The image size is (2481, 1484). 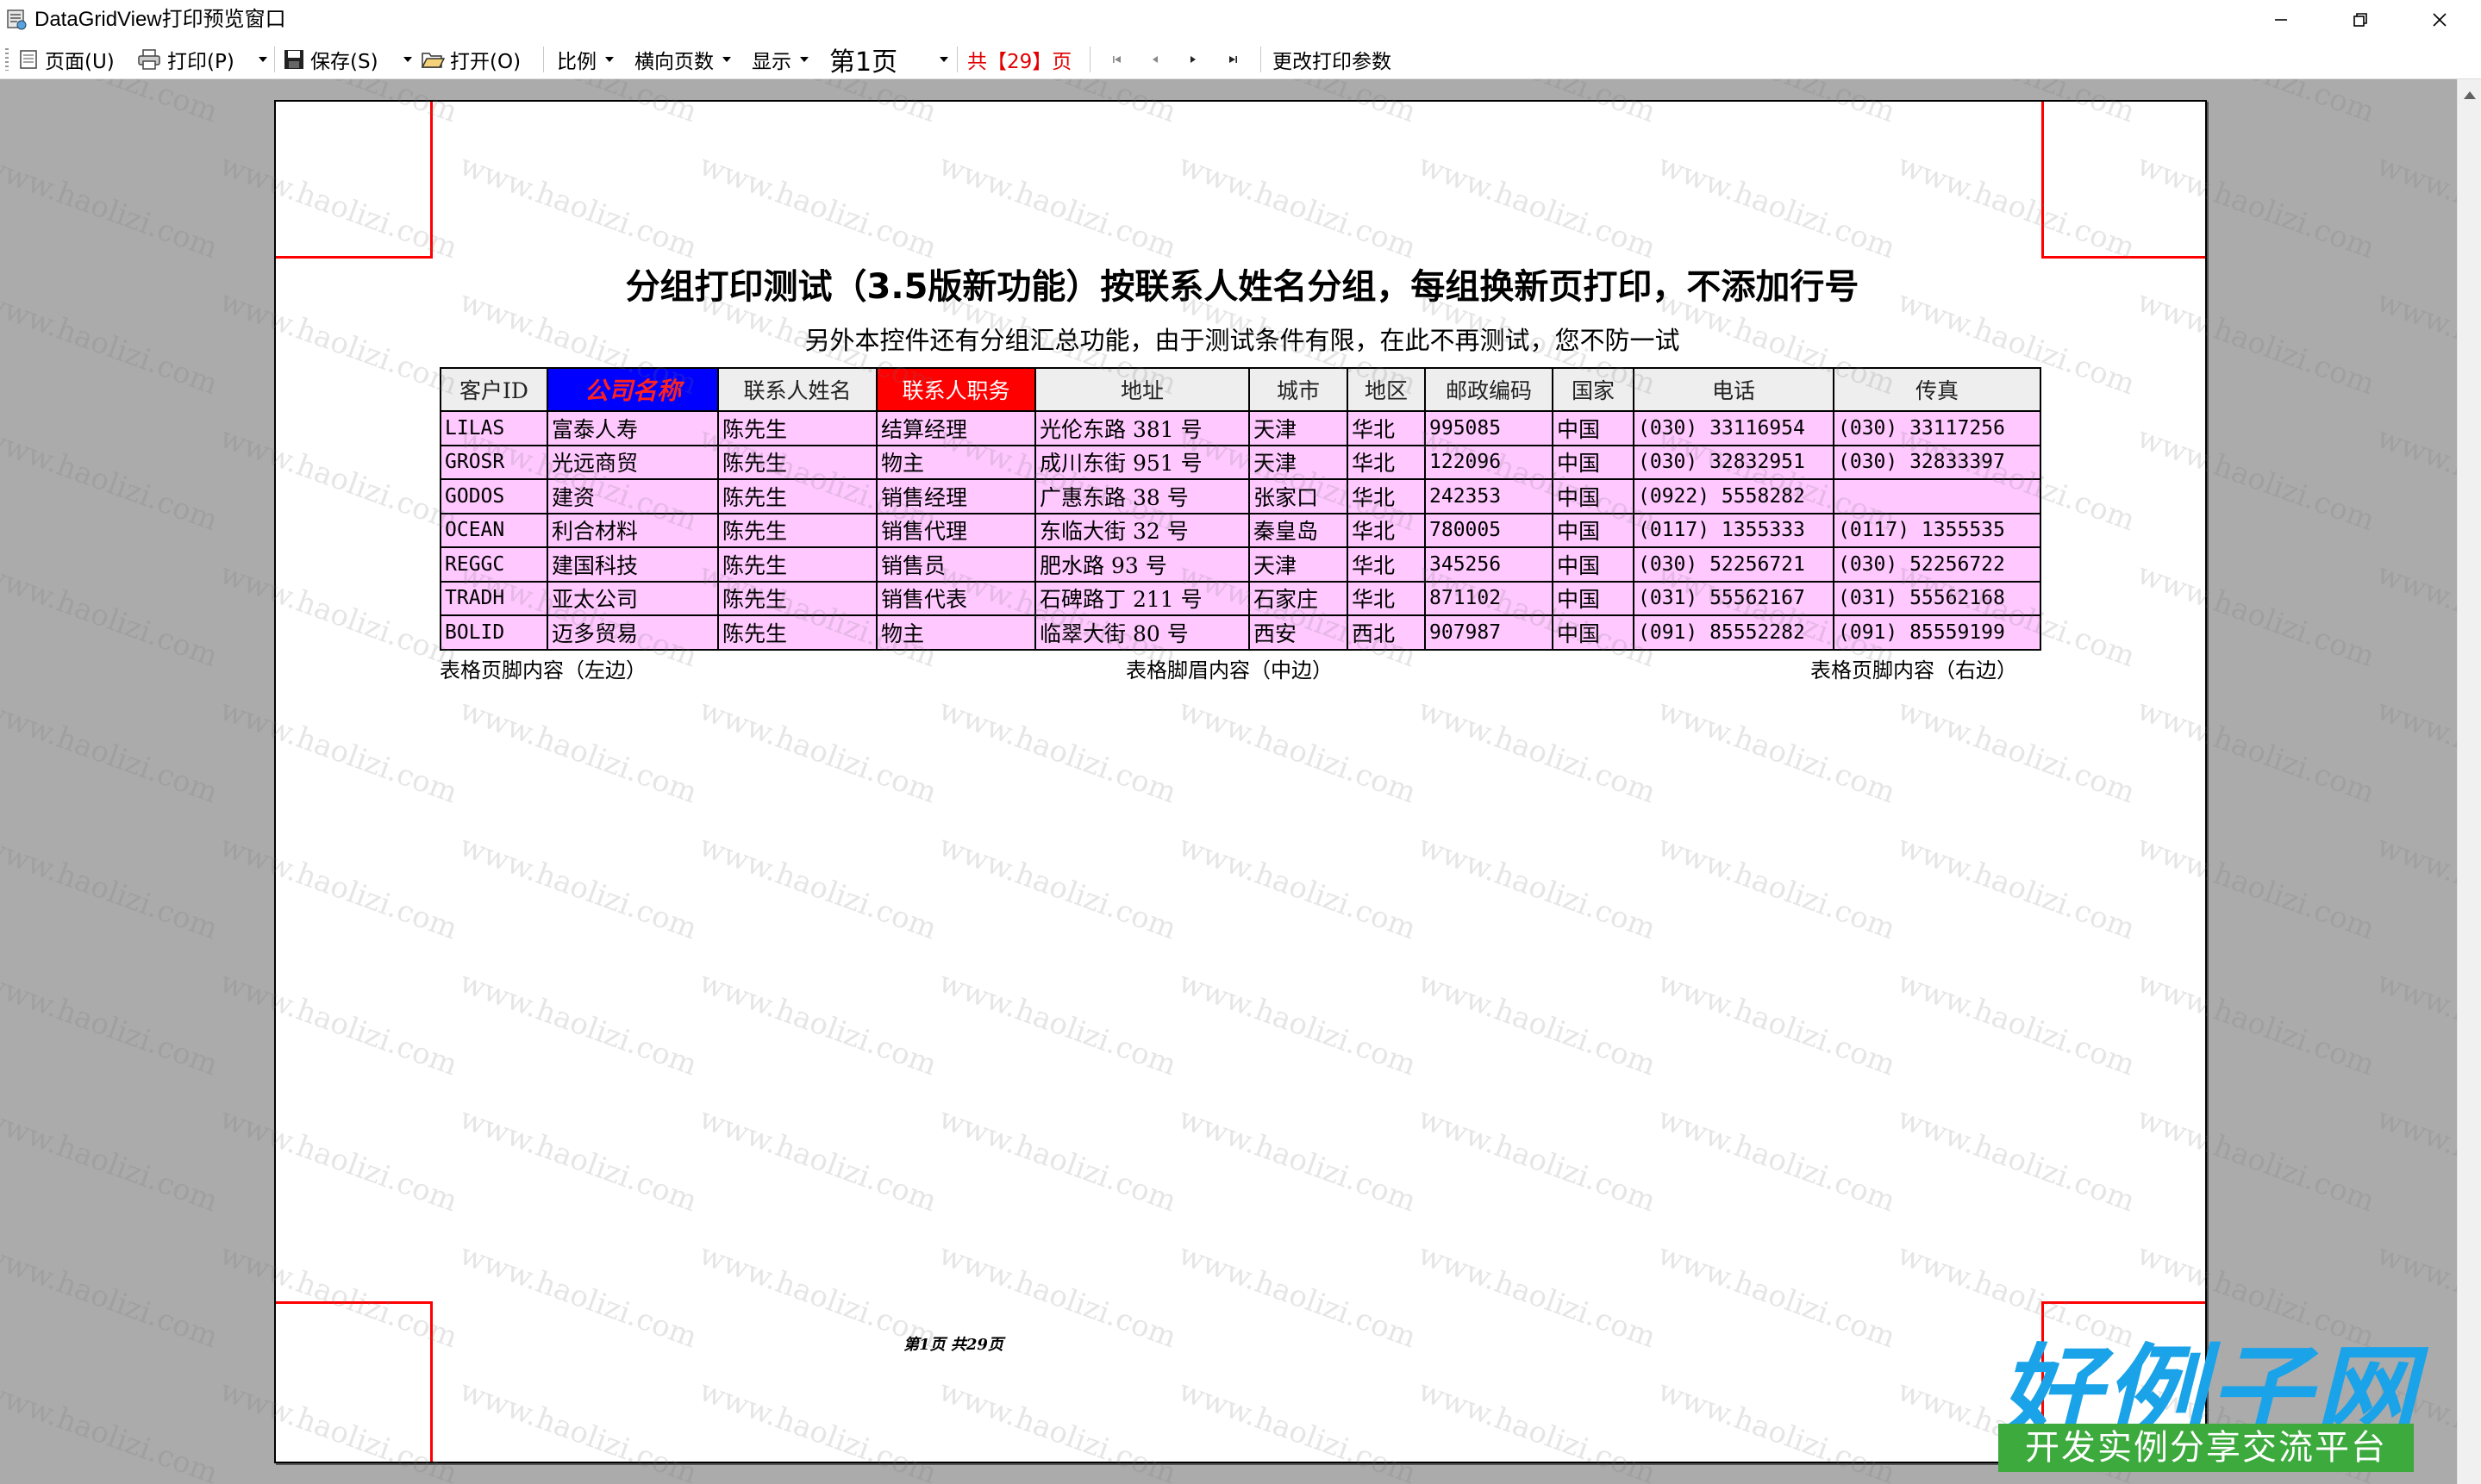 I want to click on table-cell, so click(x=1937, y=496).